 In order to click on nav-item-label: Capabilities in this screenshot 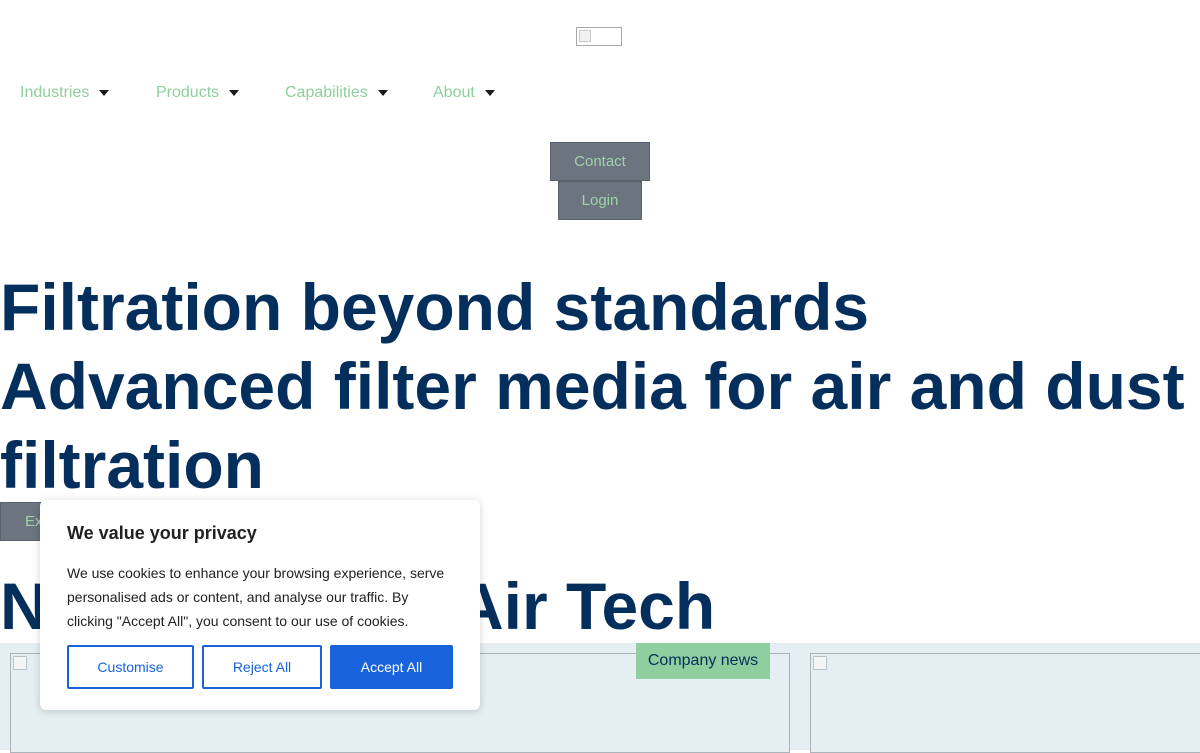, I will do `click(326, 92)`.